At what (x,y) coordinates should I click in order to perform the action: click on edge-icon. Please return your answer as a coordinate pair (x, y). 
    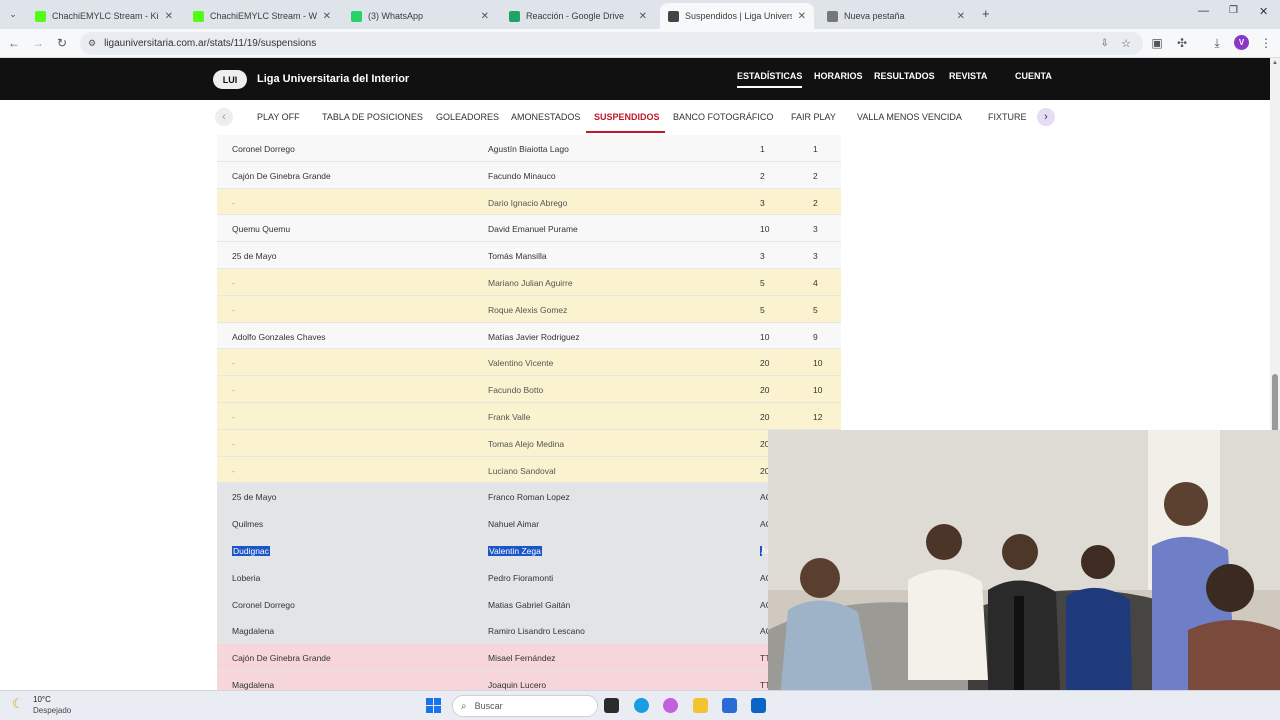
    Looking at the image, I should click on (641, 705).